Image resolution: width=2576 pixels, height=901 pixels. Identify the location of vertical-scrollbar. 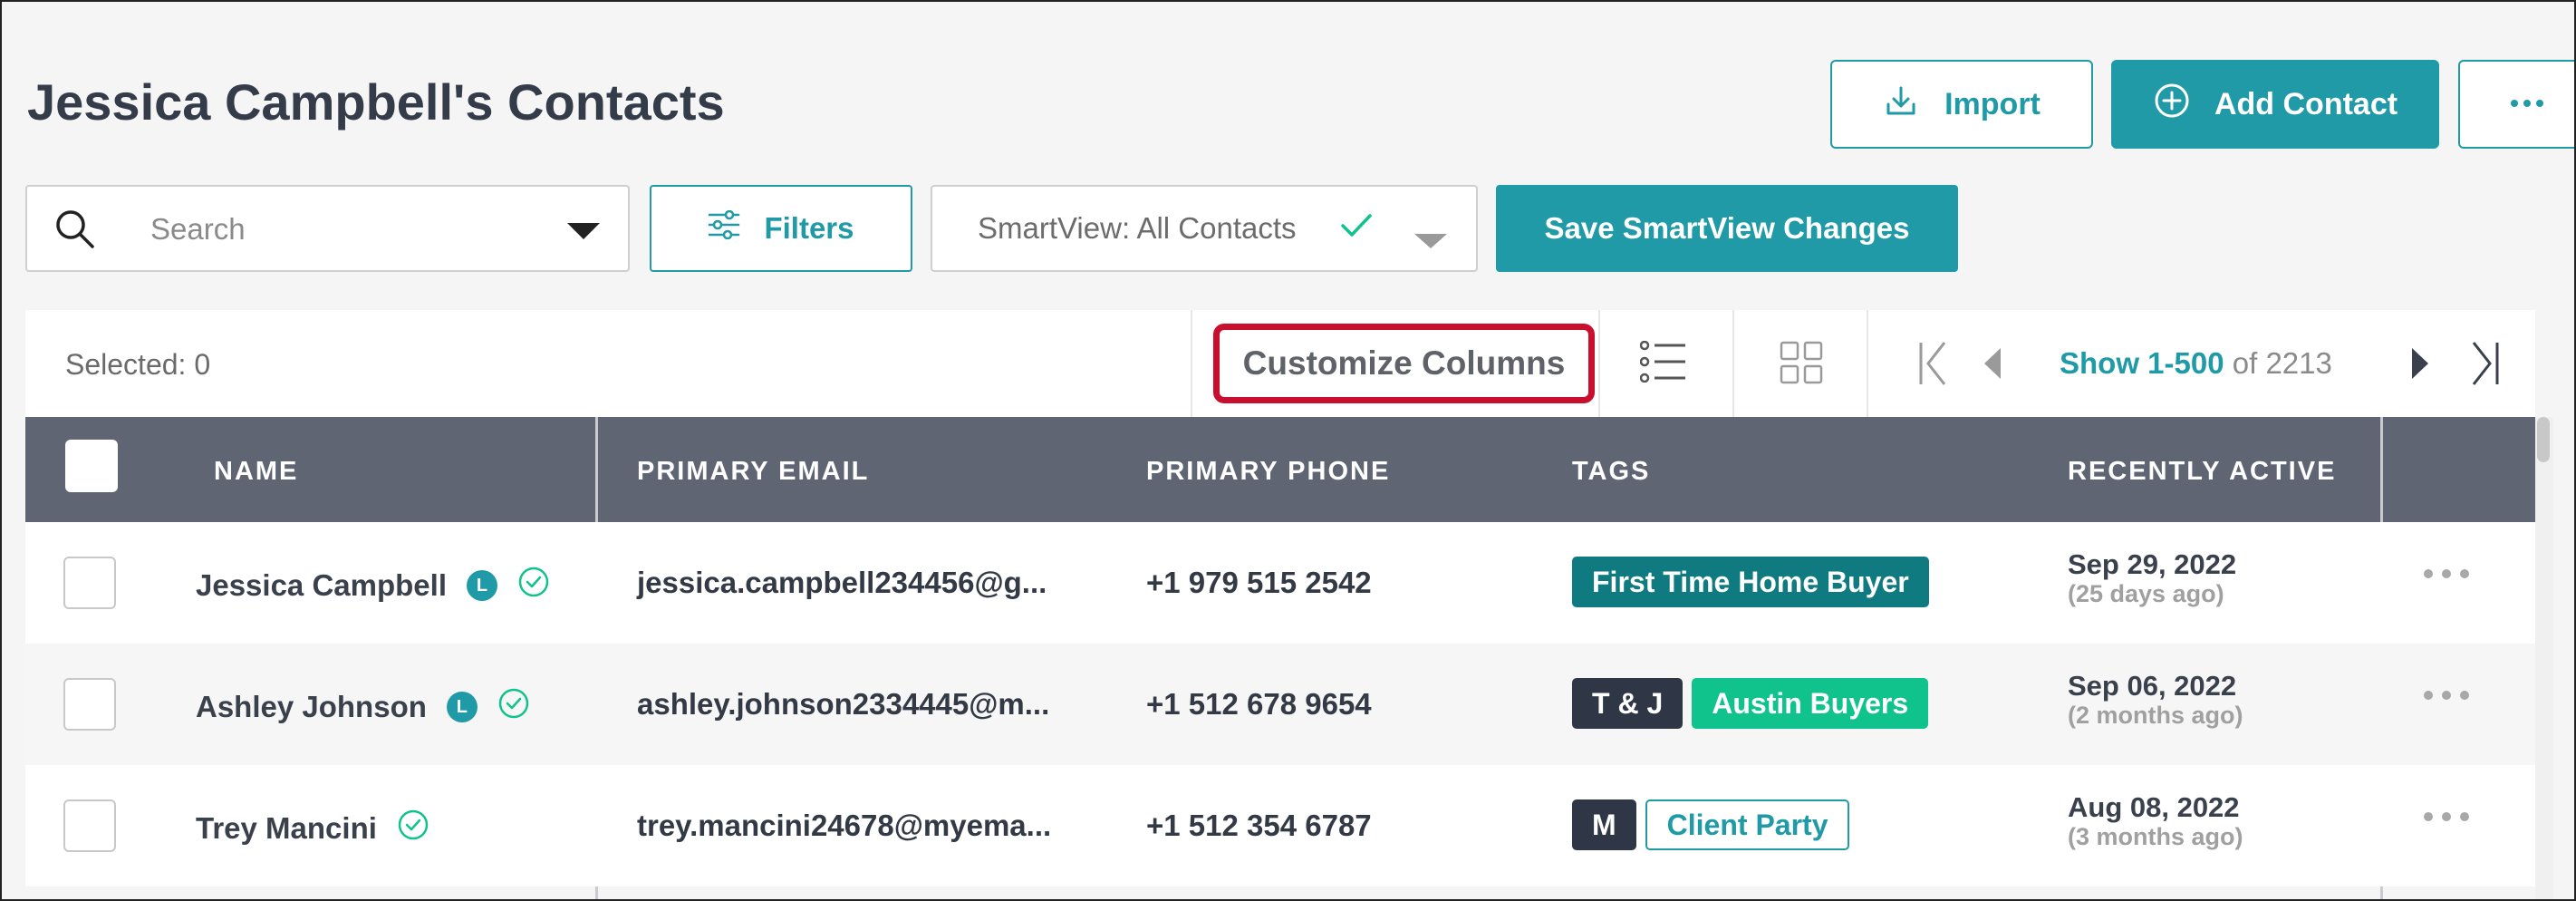
(2544, 658).